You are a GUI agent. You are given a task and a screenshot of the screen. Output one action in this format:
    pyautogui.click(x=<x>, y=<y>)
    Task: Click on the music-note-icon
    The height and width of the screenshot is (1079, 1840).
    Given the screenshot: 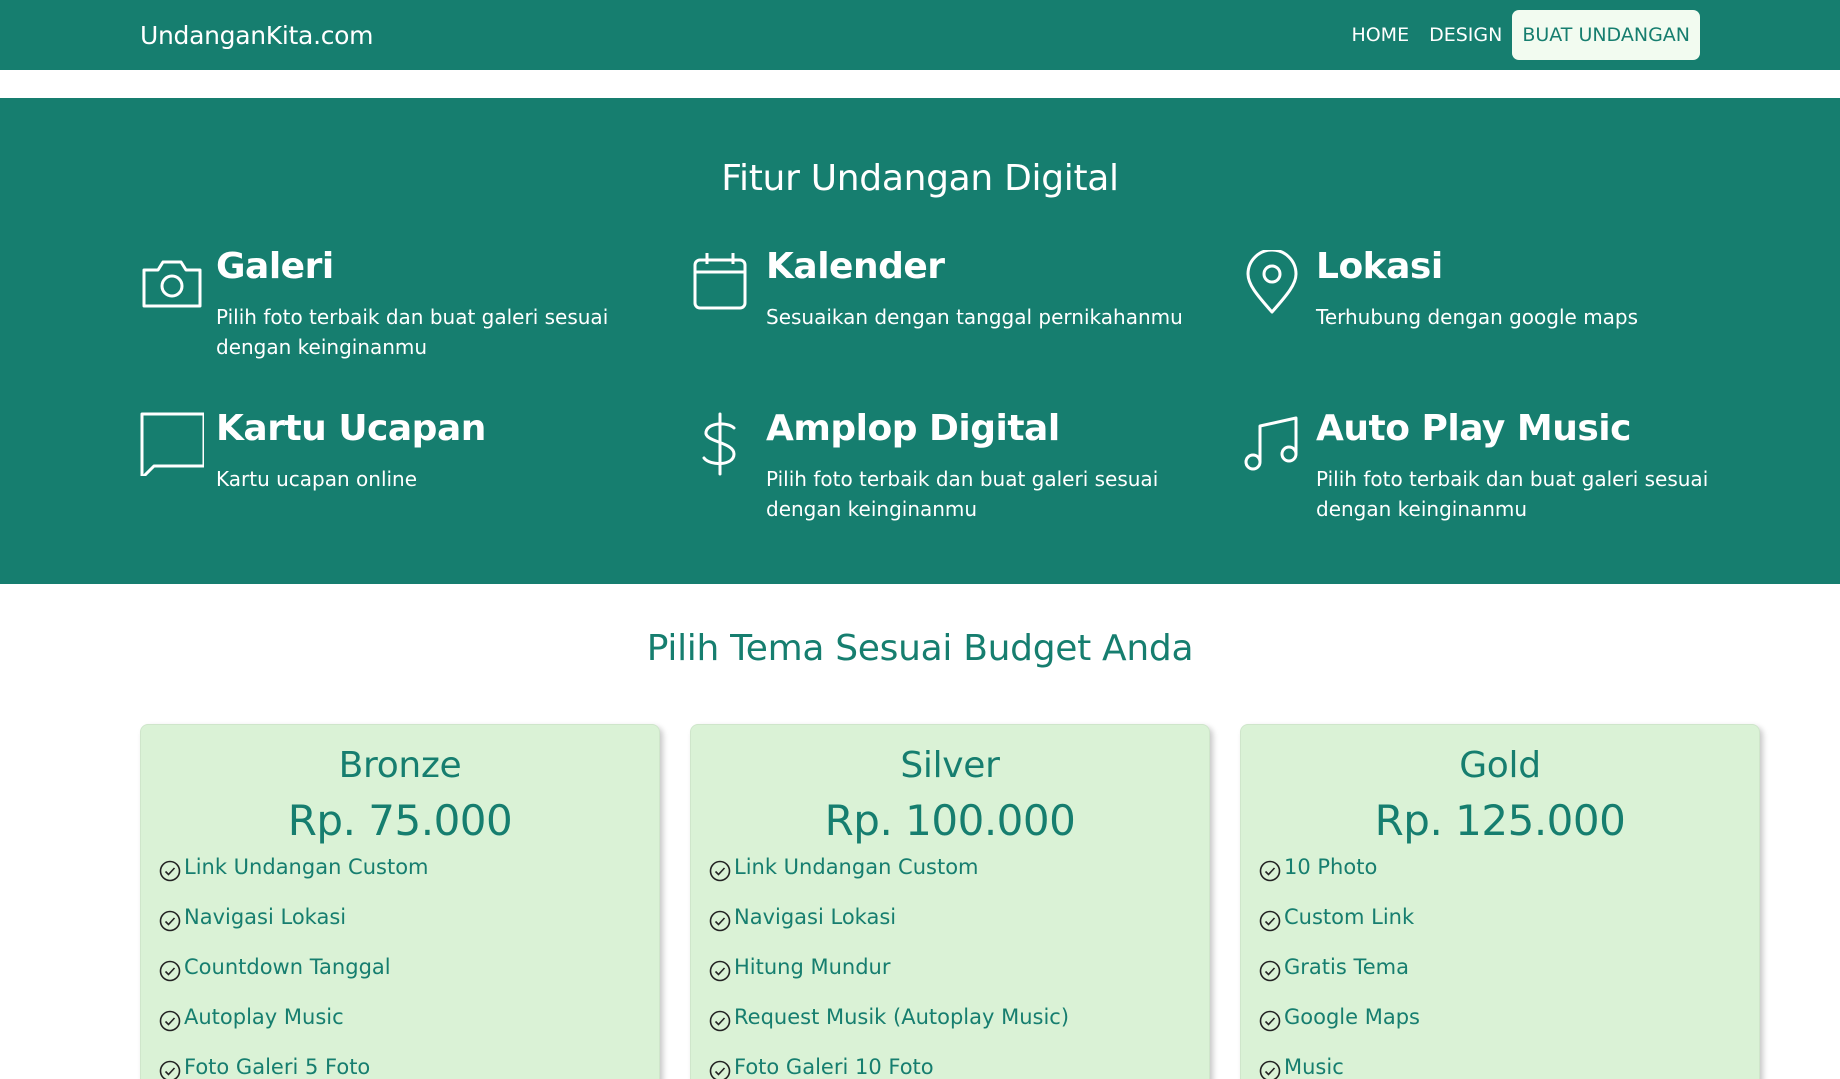 What is the action you would take?
    pyautogui.click(x=1271, y=443)
    